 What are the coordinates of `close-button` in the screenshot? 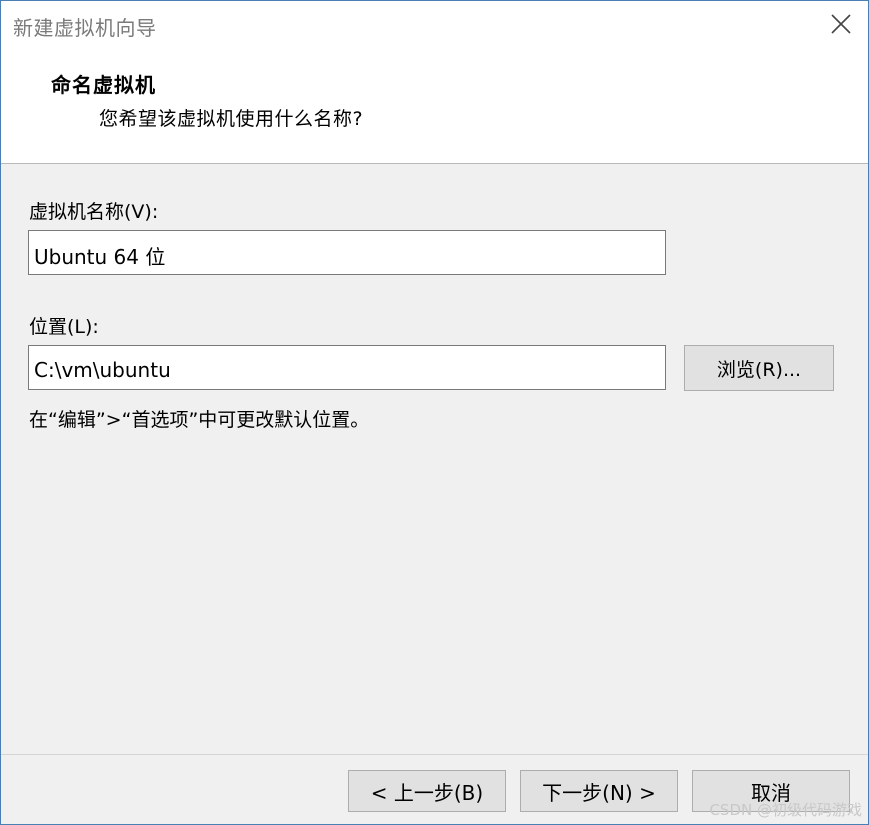 It's located at (841, 24).